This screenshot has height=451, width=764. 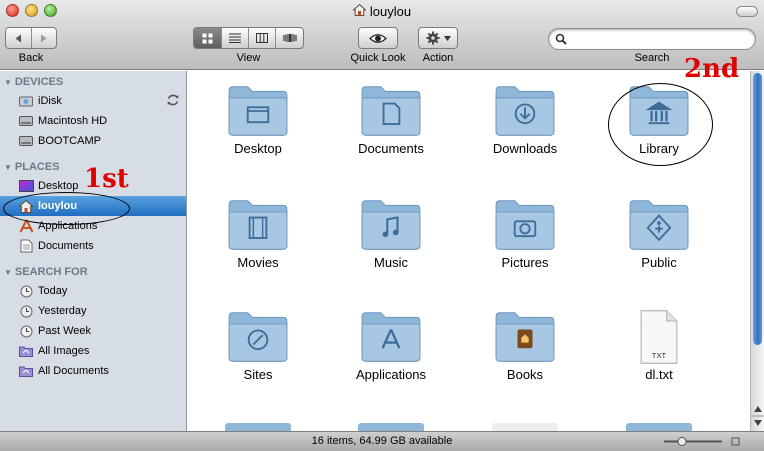 I want to click on search-field, so click(x=652, y=39).